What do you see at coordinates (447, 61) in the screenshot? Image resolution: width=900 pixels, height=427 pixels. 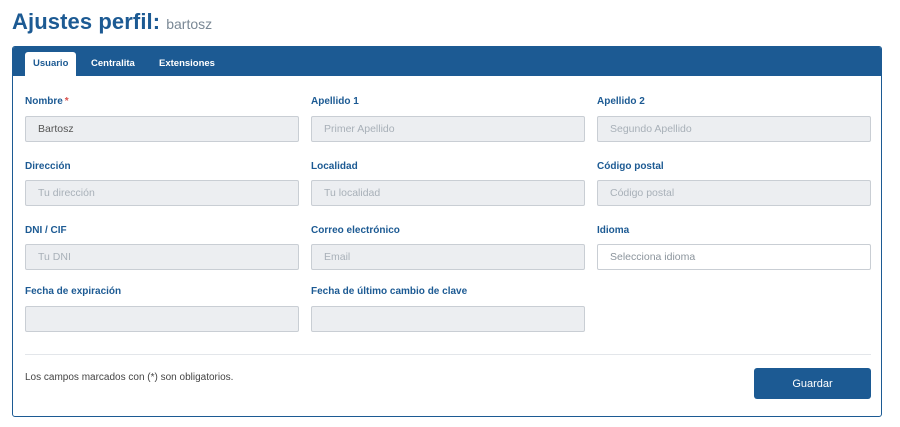 I see `tab-bar: Usuario Centralita Extensiones` at bounding box center [447, 61].